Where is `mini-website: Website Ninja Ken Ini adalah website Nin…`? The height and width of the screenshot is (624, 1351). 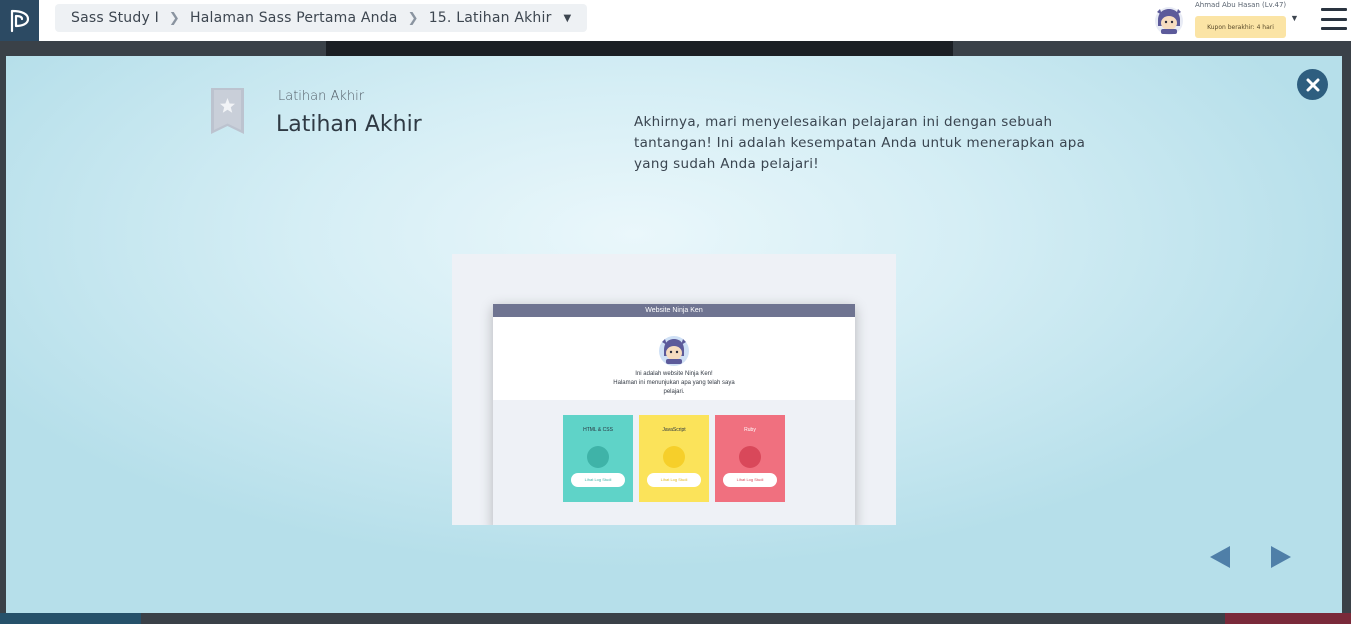
mini-website: Website Ninja Ken Ini adalah website Nin… is located at coordinates (674, 414).